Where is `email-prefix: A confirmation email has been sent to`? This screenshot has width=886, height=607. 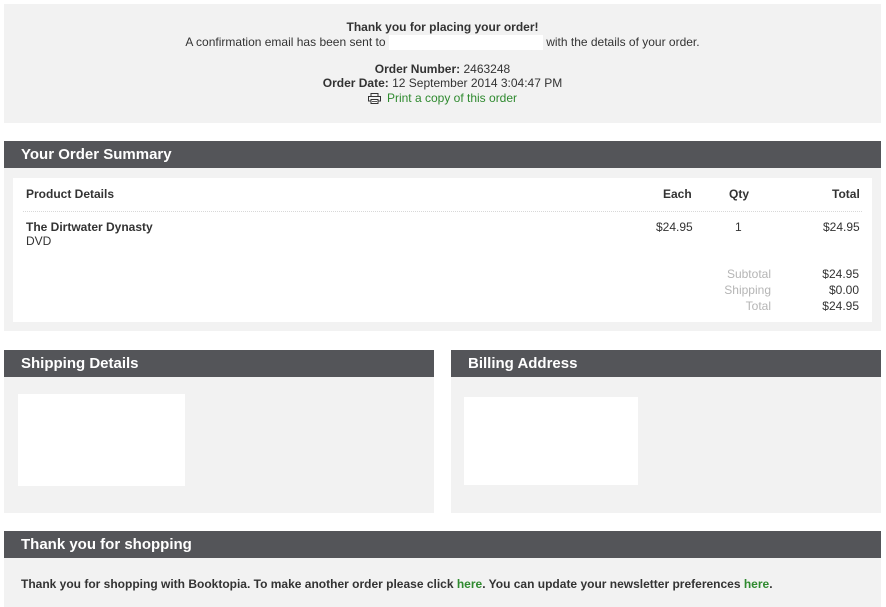
email-prefix: A confirmation email has been sent to is located at coordinates (285, 42).